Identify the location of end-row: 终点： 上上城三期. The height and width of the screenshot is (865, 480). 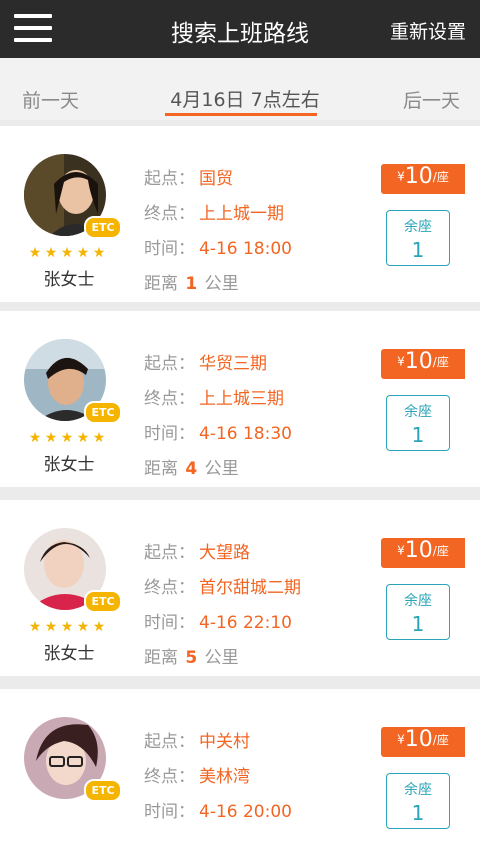
(214, 396).